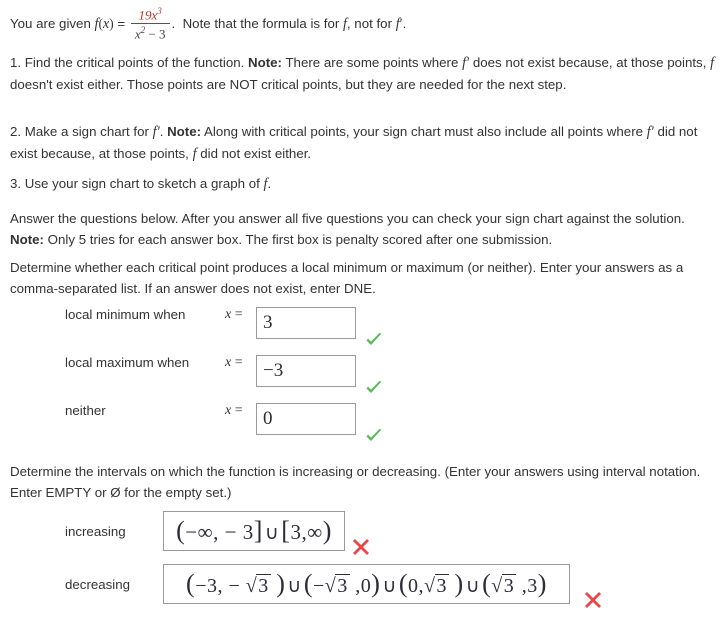  What do you see at coordinates (374, 436) in the screenshot?
I see `check-icon-neither` at bounding box center [374, 436].